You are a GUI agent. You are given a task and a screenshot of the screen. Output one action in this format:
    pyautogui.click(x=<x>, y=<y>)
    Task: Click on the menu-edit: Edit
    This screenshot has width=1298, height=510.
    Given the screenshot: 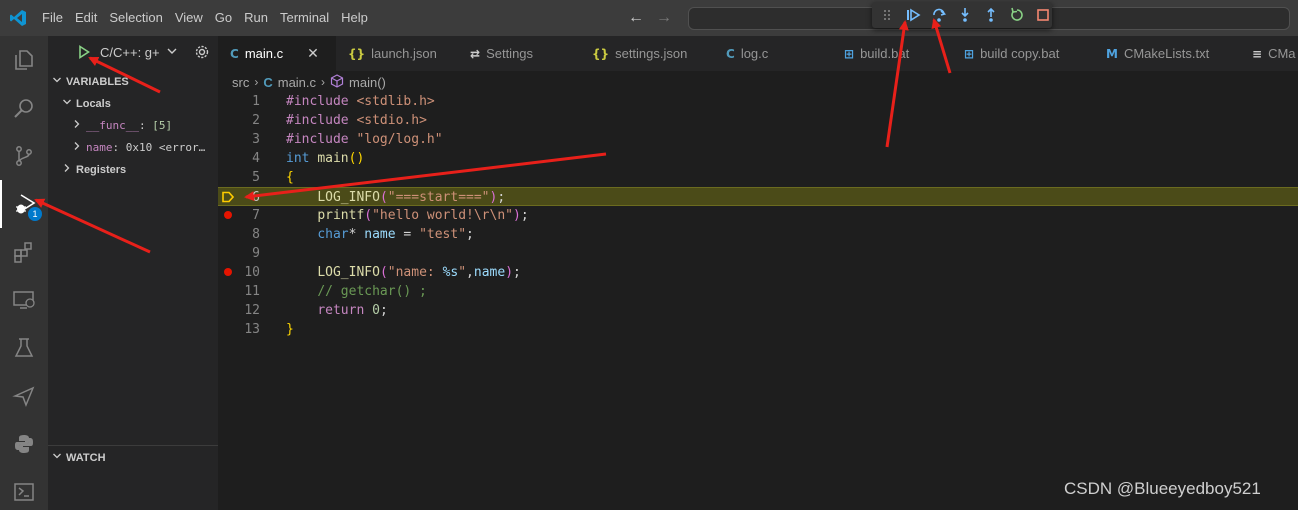 What is the action you would take?
    pyautogui.click(x=86, y=18)
    